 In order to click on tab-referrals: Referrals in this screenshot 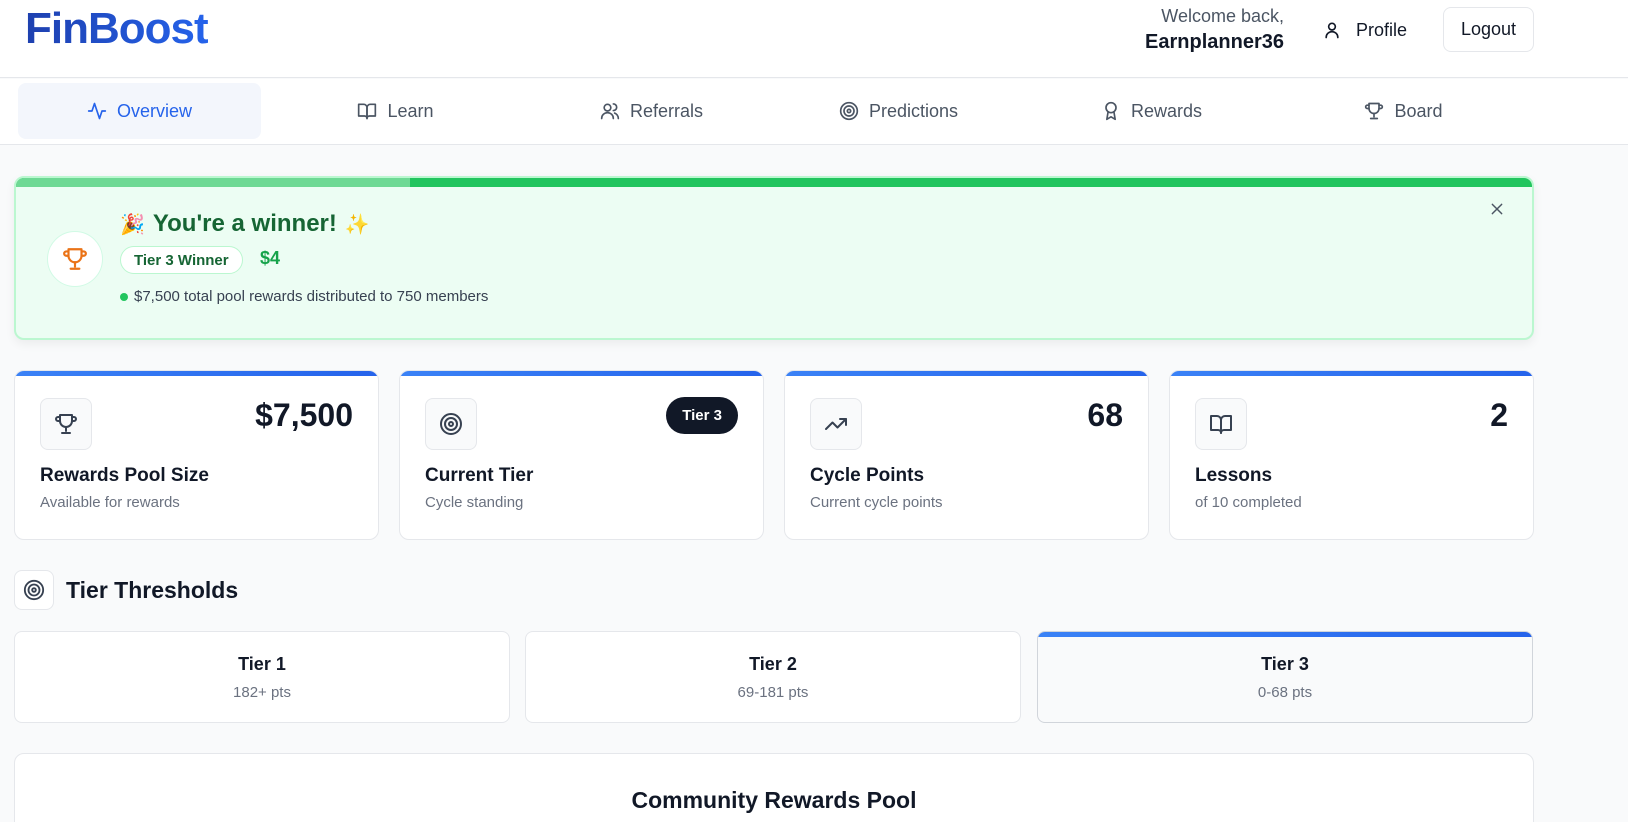, I will do `click(651, 111)`.